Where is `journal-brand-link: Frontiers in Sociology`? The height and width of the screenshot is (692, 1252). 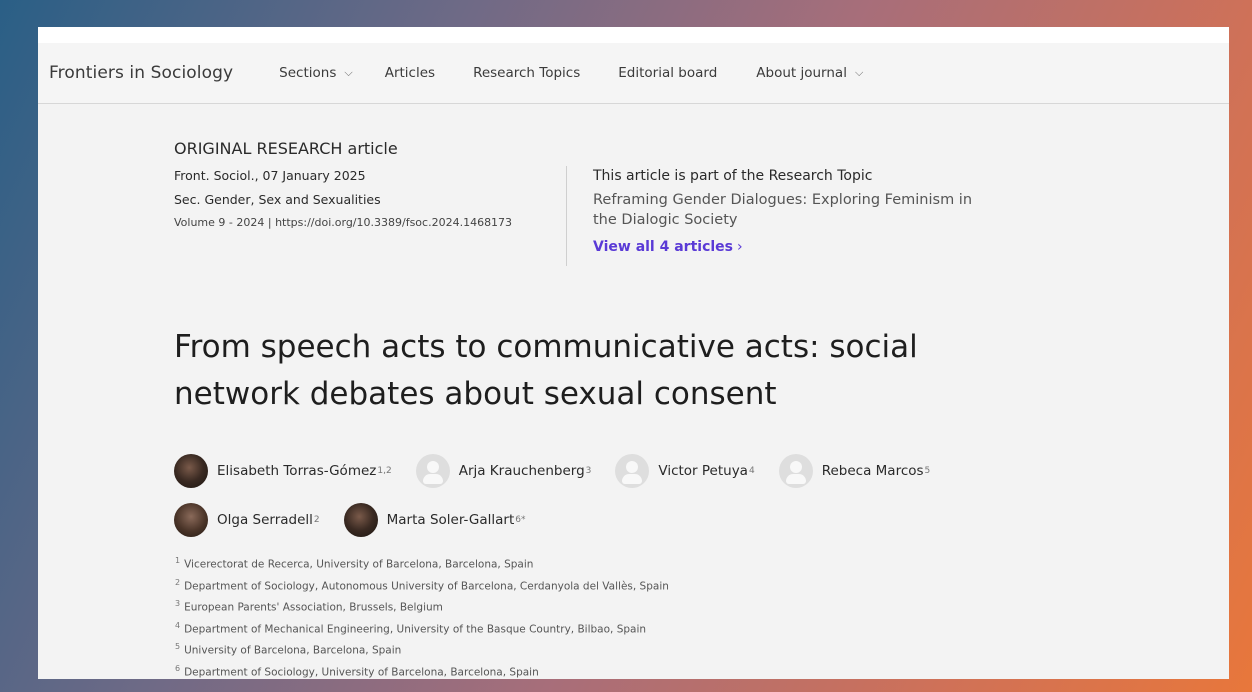 journal-brand-link: Frontiers in Sociology is located at coordinates (141, 73).